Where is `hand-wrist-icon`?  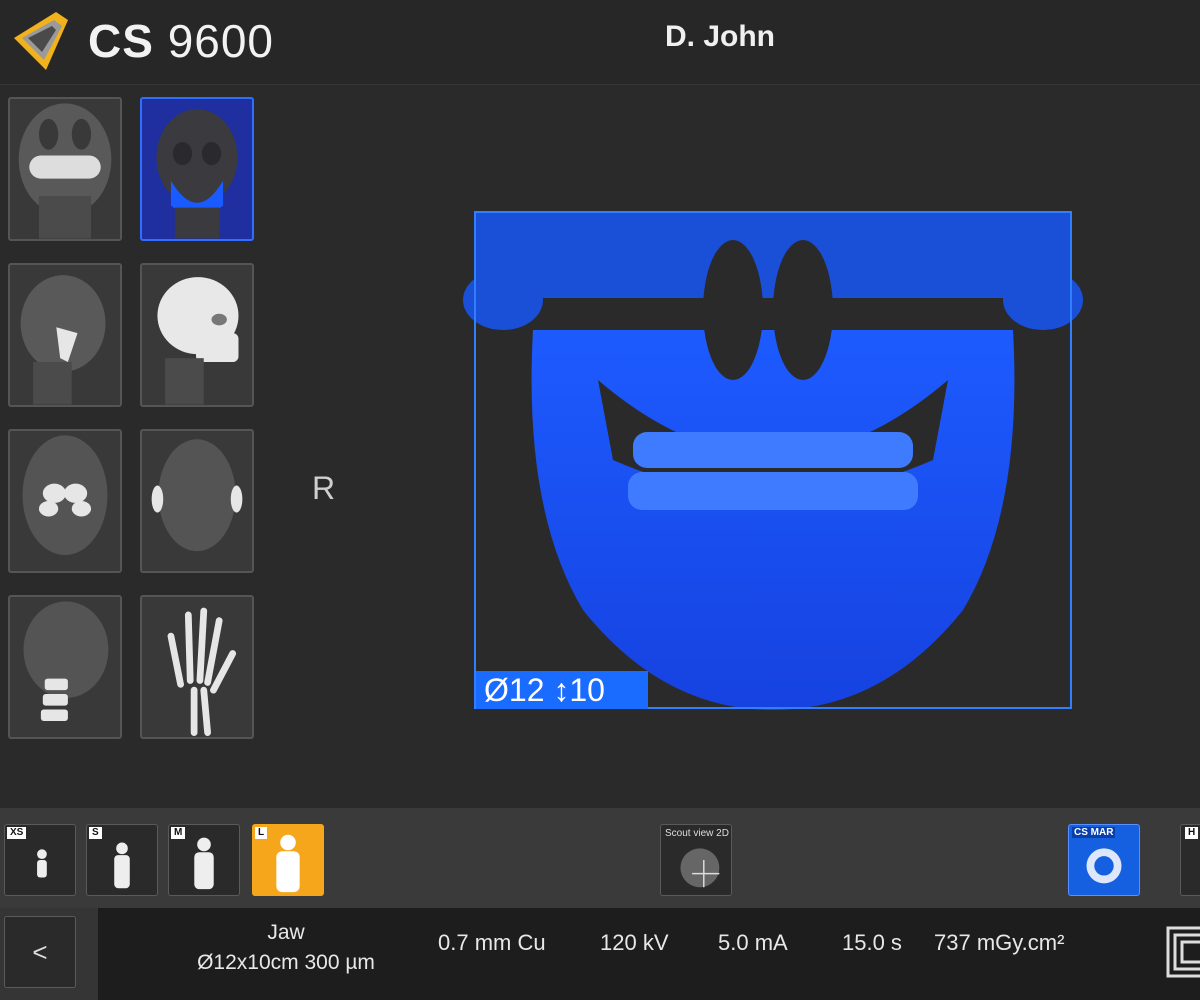 hand-wrist-icon is located at coordinates (202, 671).